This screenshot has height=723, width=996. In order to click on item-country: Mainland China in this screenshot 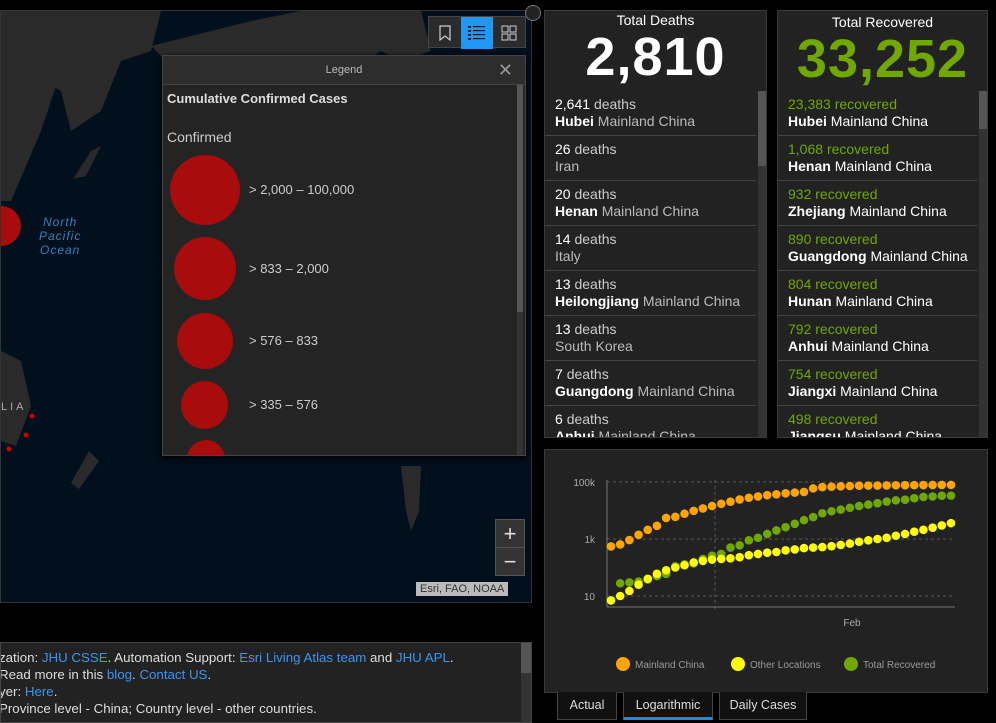, I will do `click(889, 391)`.